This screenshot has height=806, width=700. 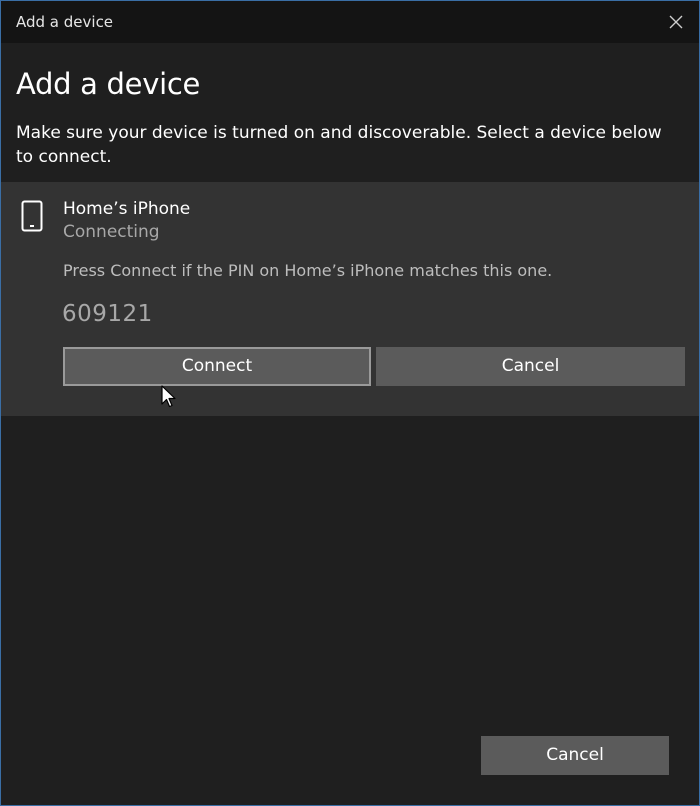 I want to click on connect-button: Connect, so click(x=217, y=366).